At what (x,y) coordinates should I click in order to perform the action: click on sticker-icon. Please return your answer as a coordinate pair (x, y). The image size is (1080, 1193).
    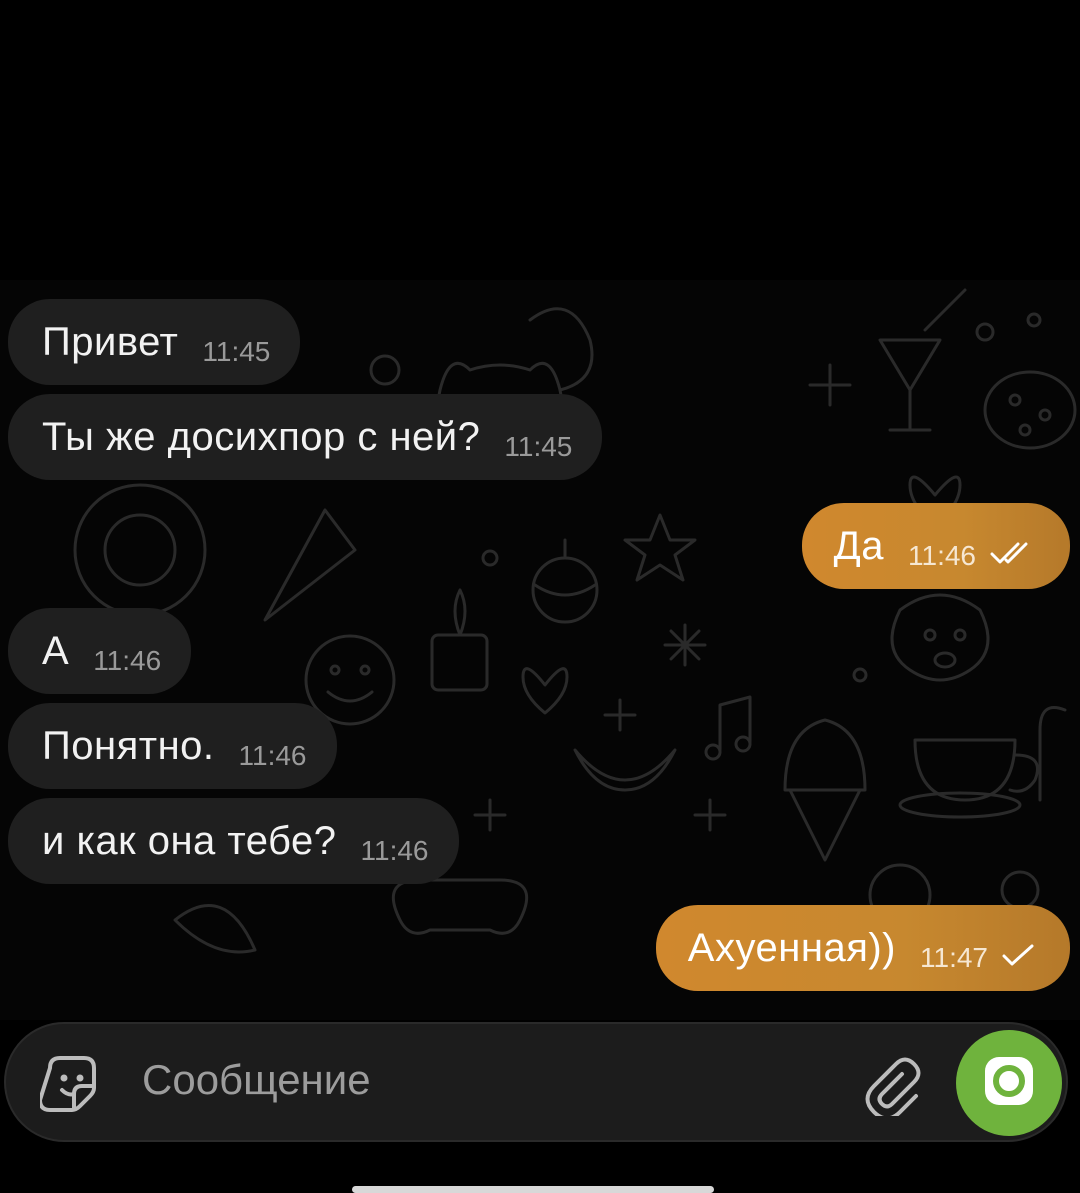
    Looking at the image, I should click on (71, 1084).